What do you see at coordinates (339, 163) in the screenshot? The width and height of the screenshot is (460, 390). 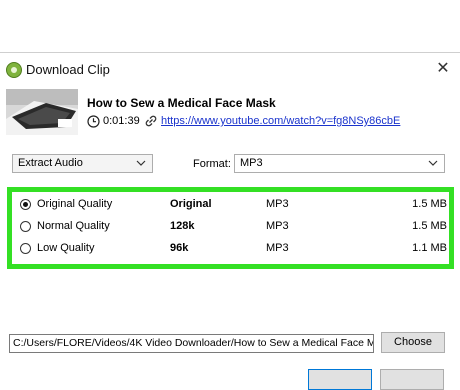 I see `format-dropdown: MP3` at bounding box center [339, 163].